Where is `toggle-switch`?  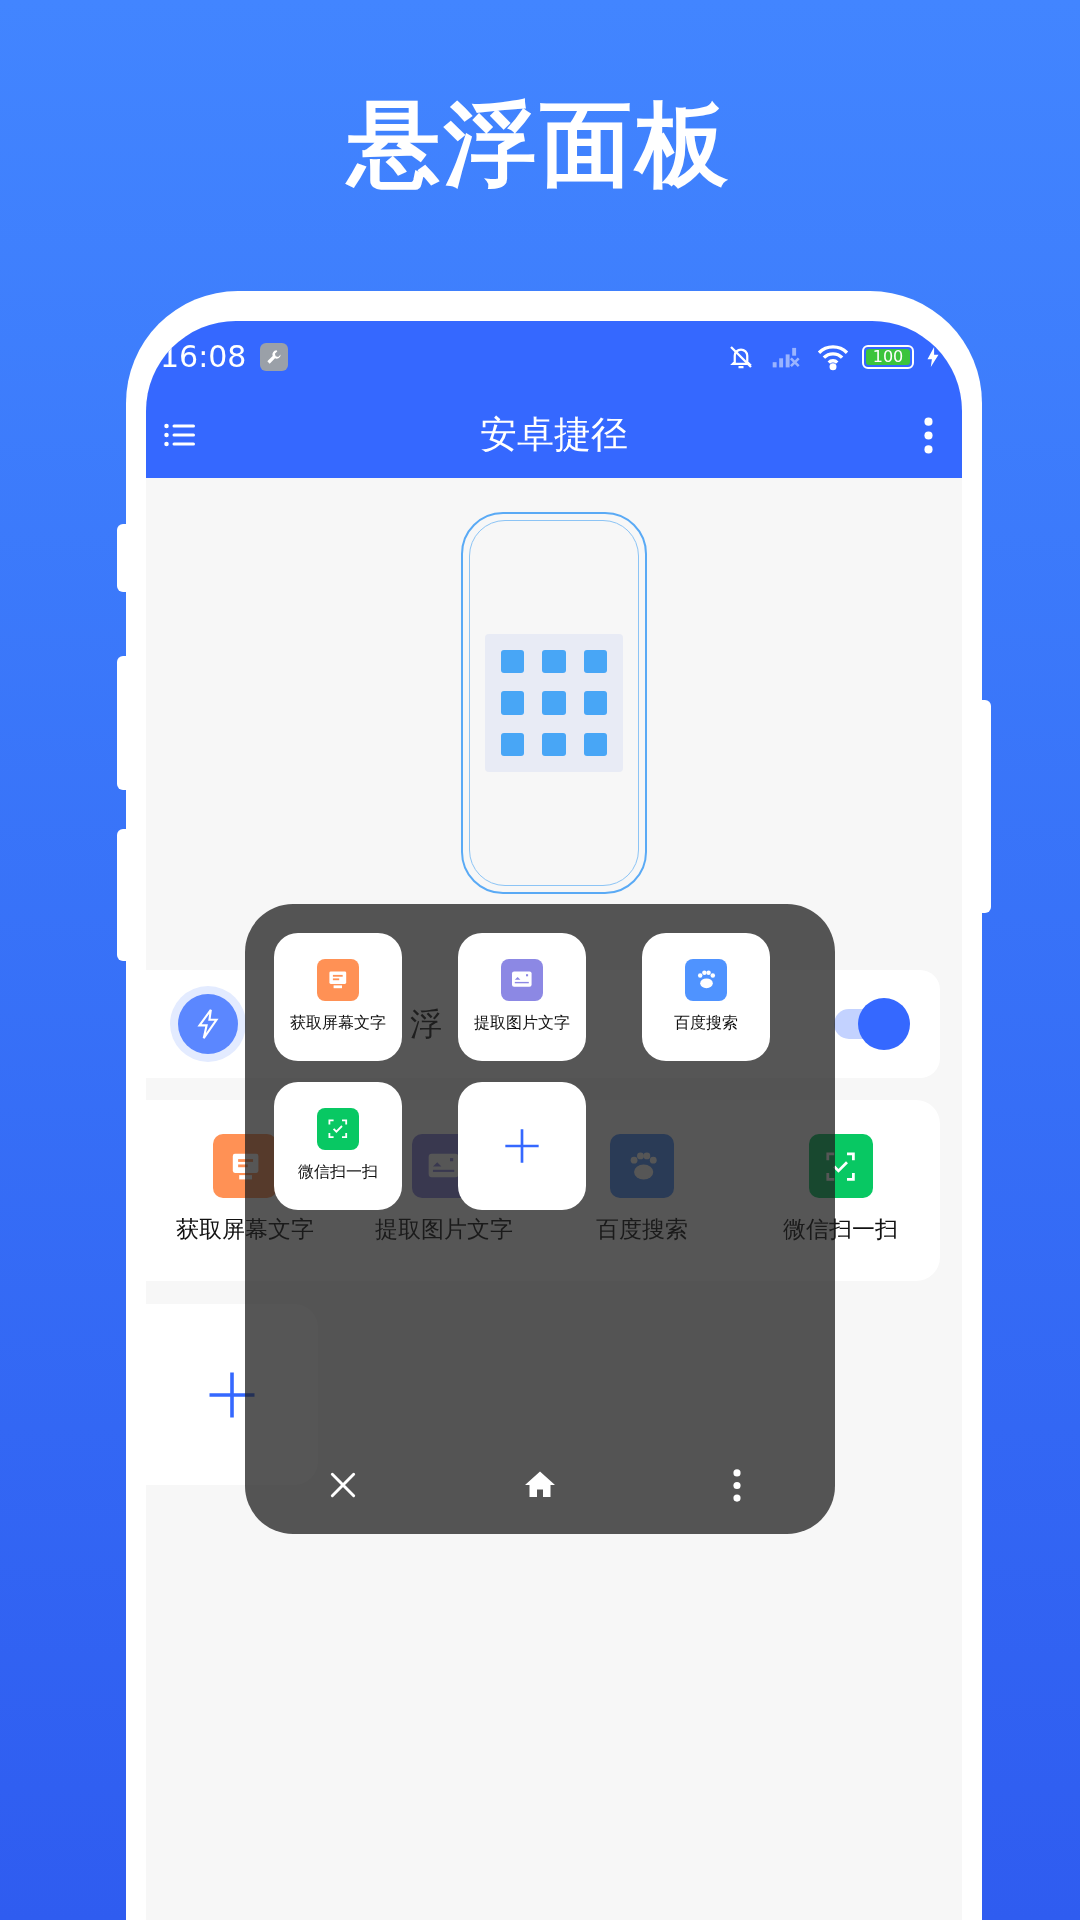
toggle-switch is located at coordinates (872, 1024).